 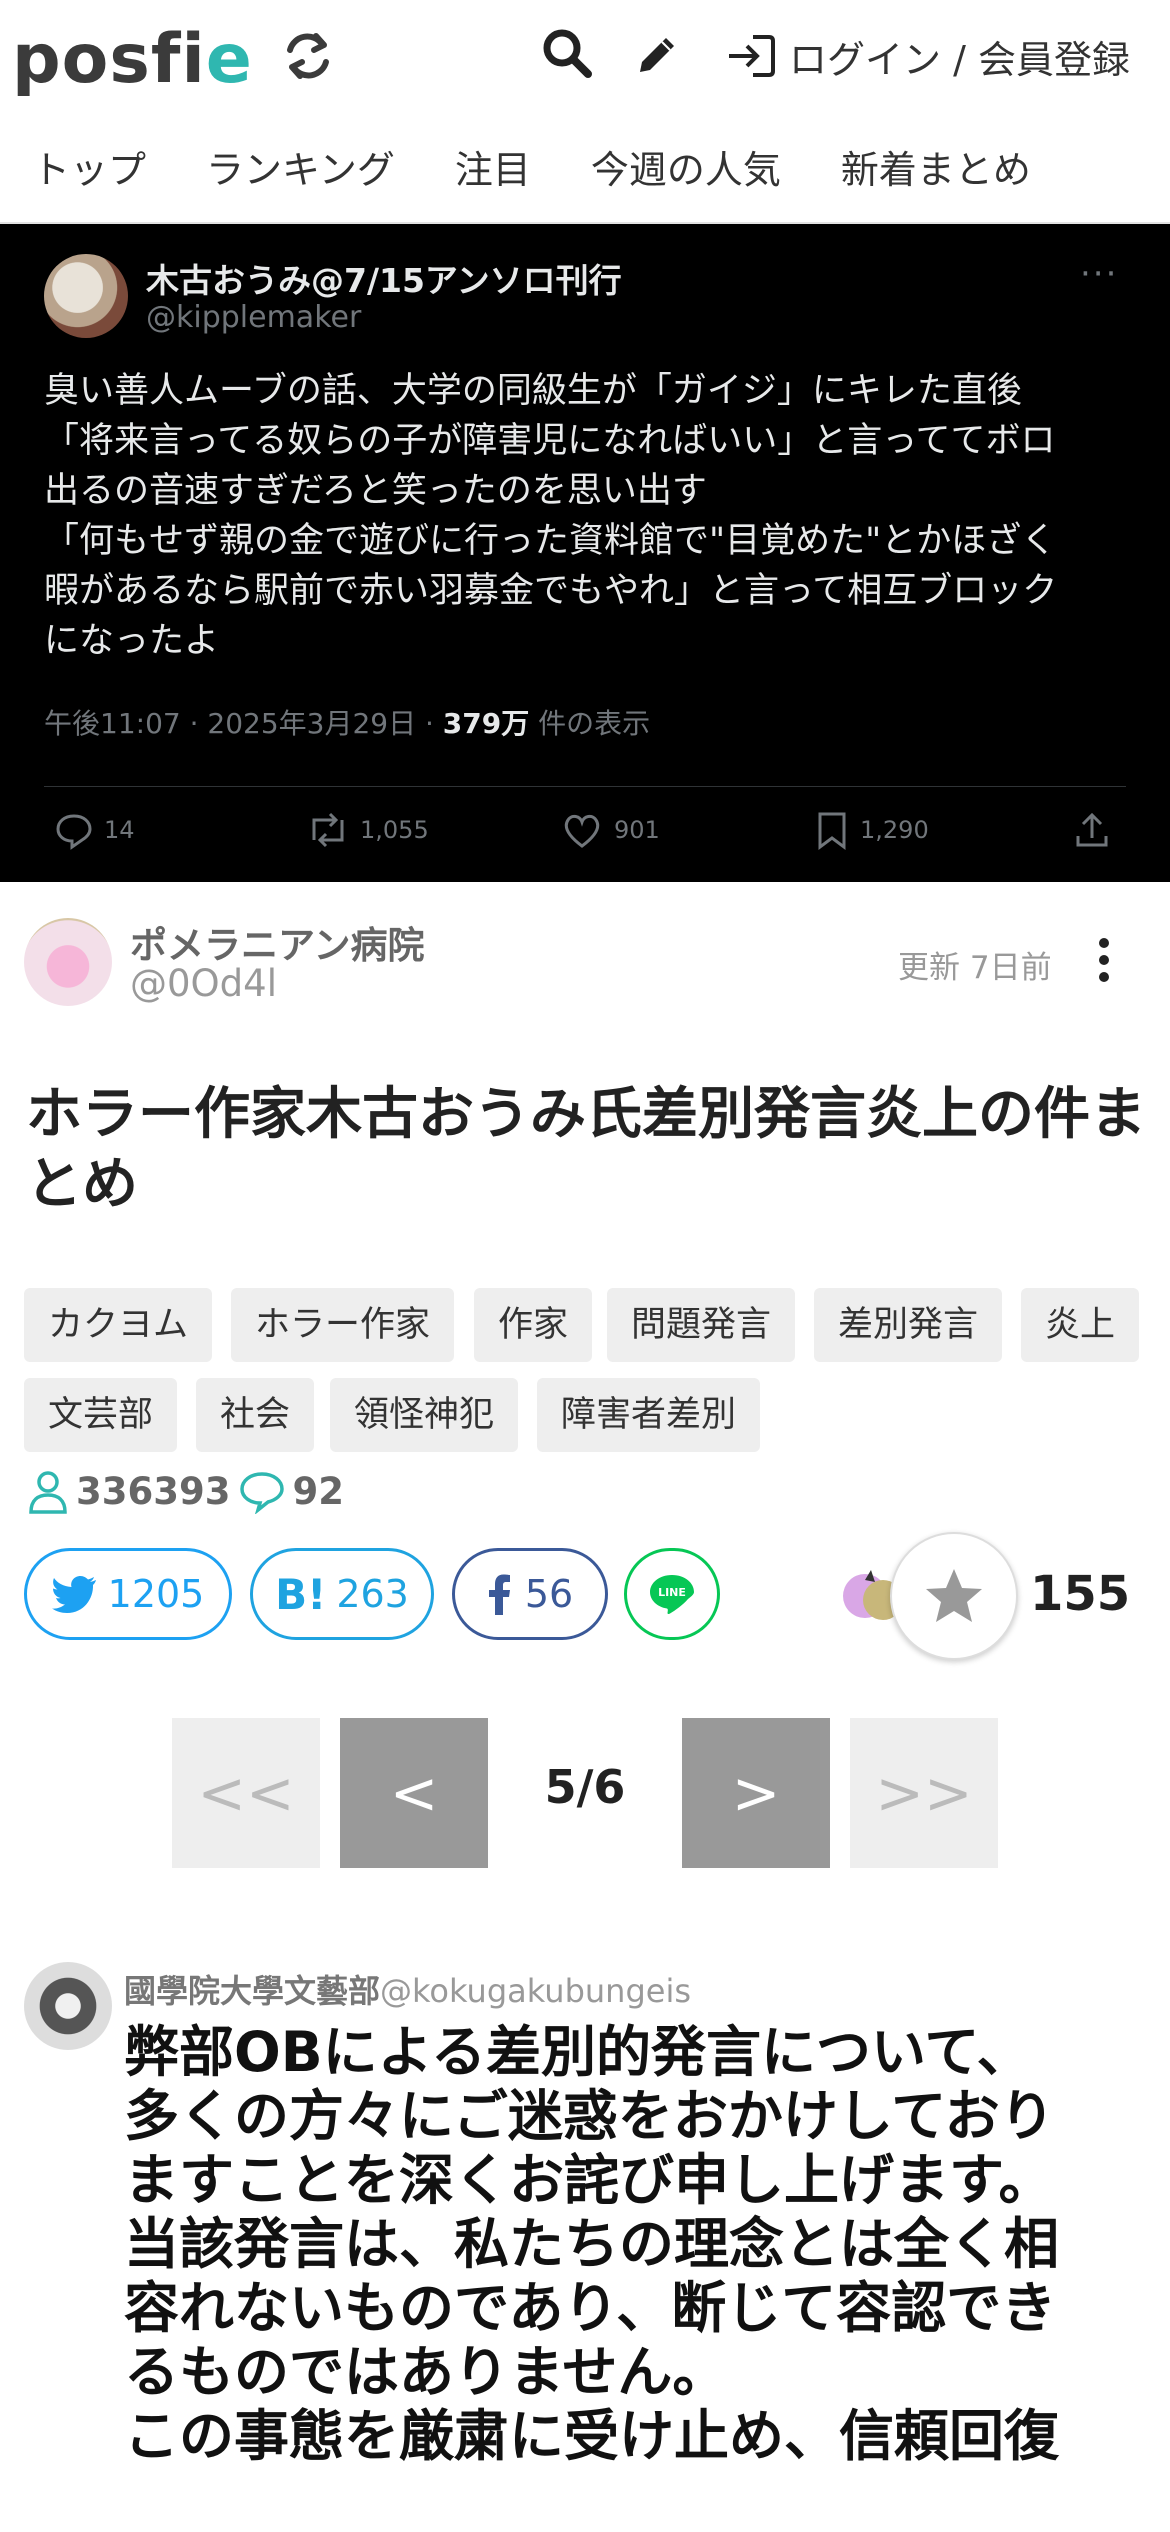 I want to click on tweet-reply: 14, so click(x=94, y=830).